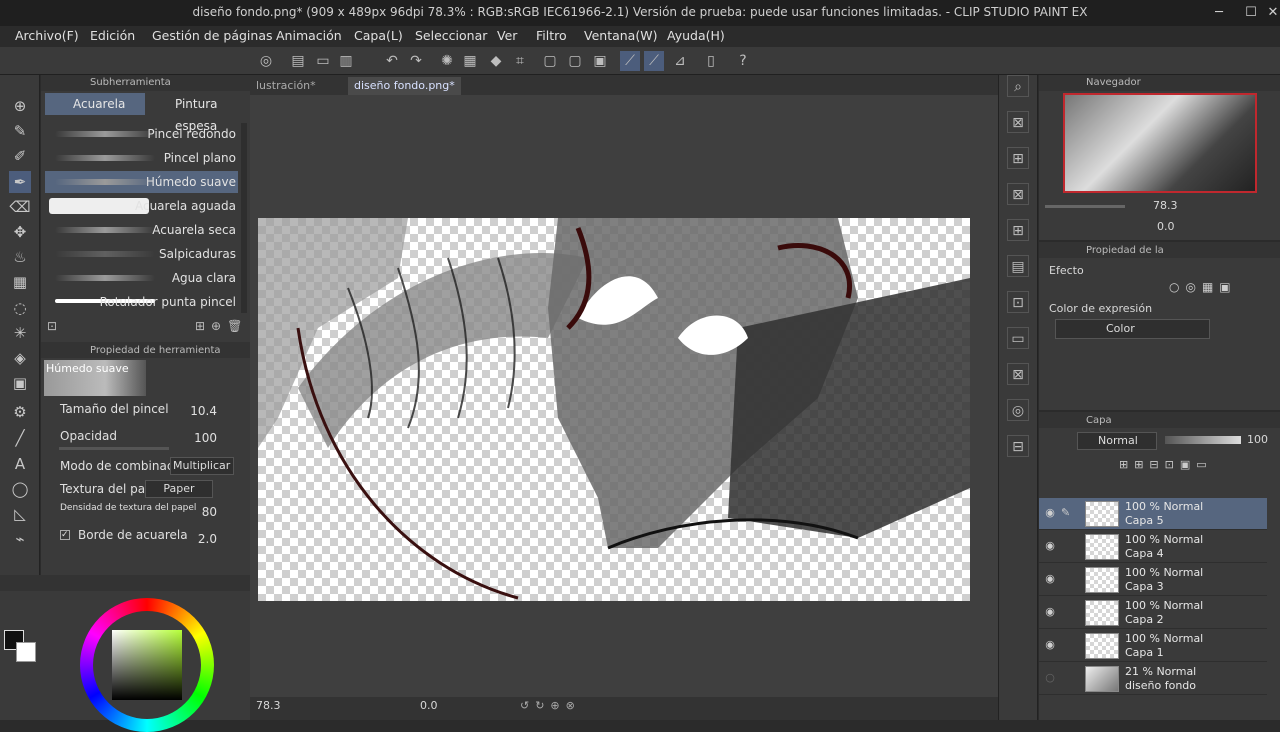 The height and width of the screenshot is (732, 1280). What do you see at coordinates (20, 232) in the screenshot?
I see `move-tool-icon: ✥` at bounding box center [20, 232].